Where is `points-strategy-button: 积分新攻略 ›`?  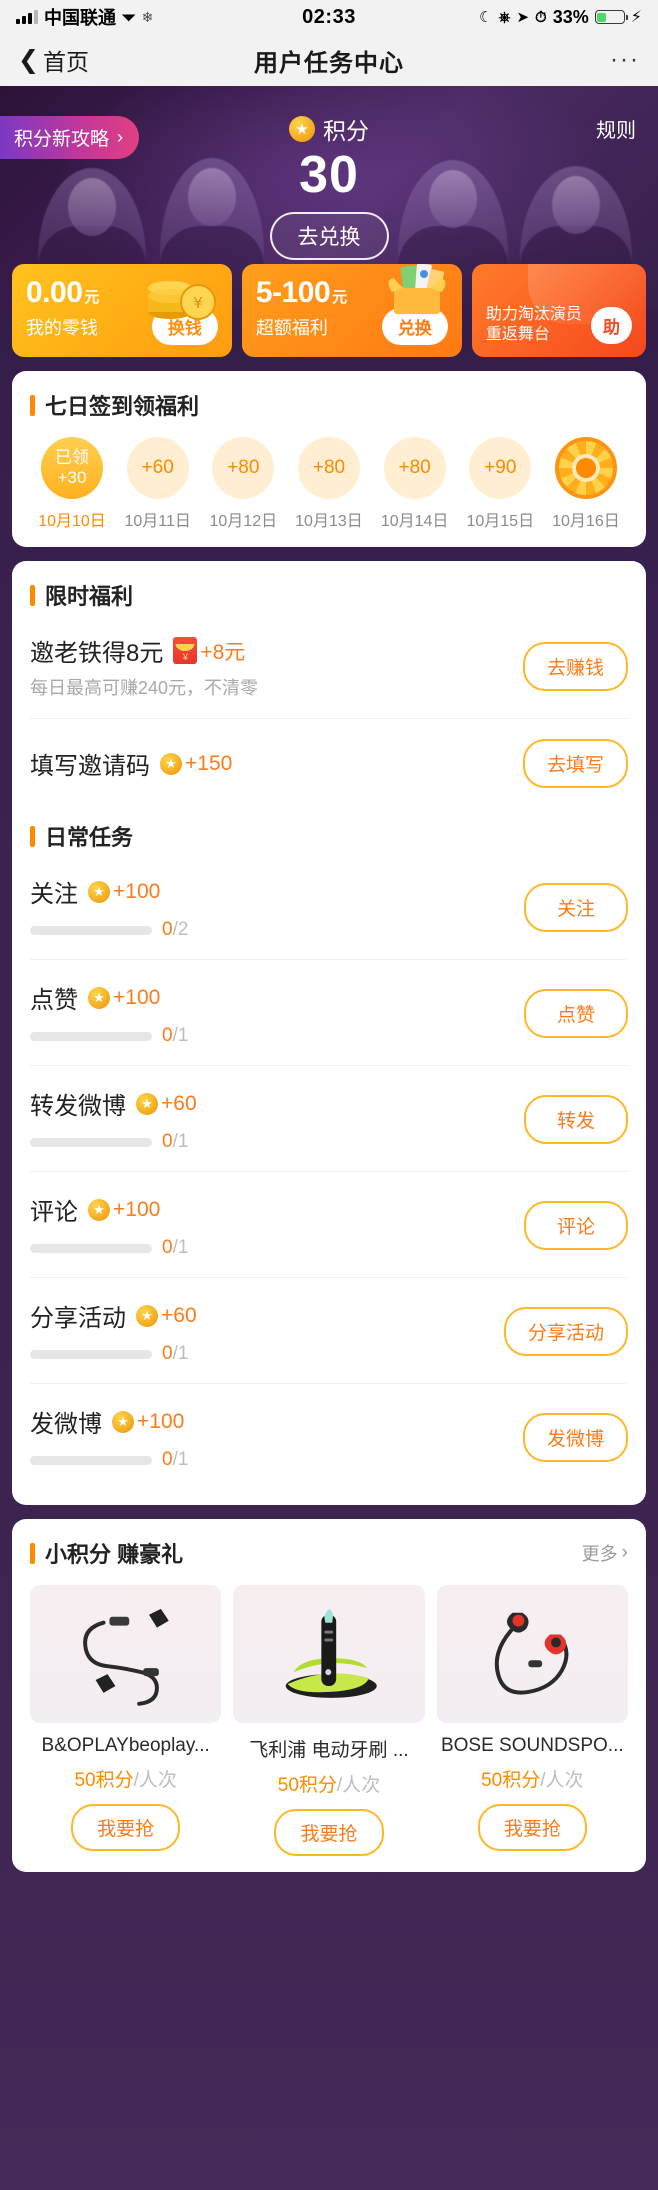
points-strategy-button: 积分新攻略 › is located at coordinates (70, 137).